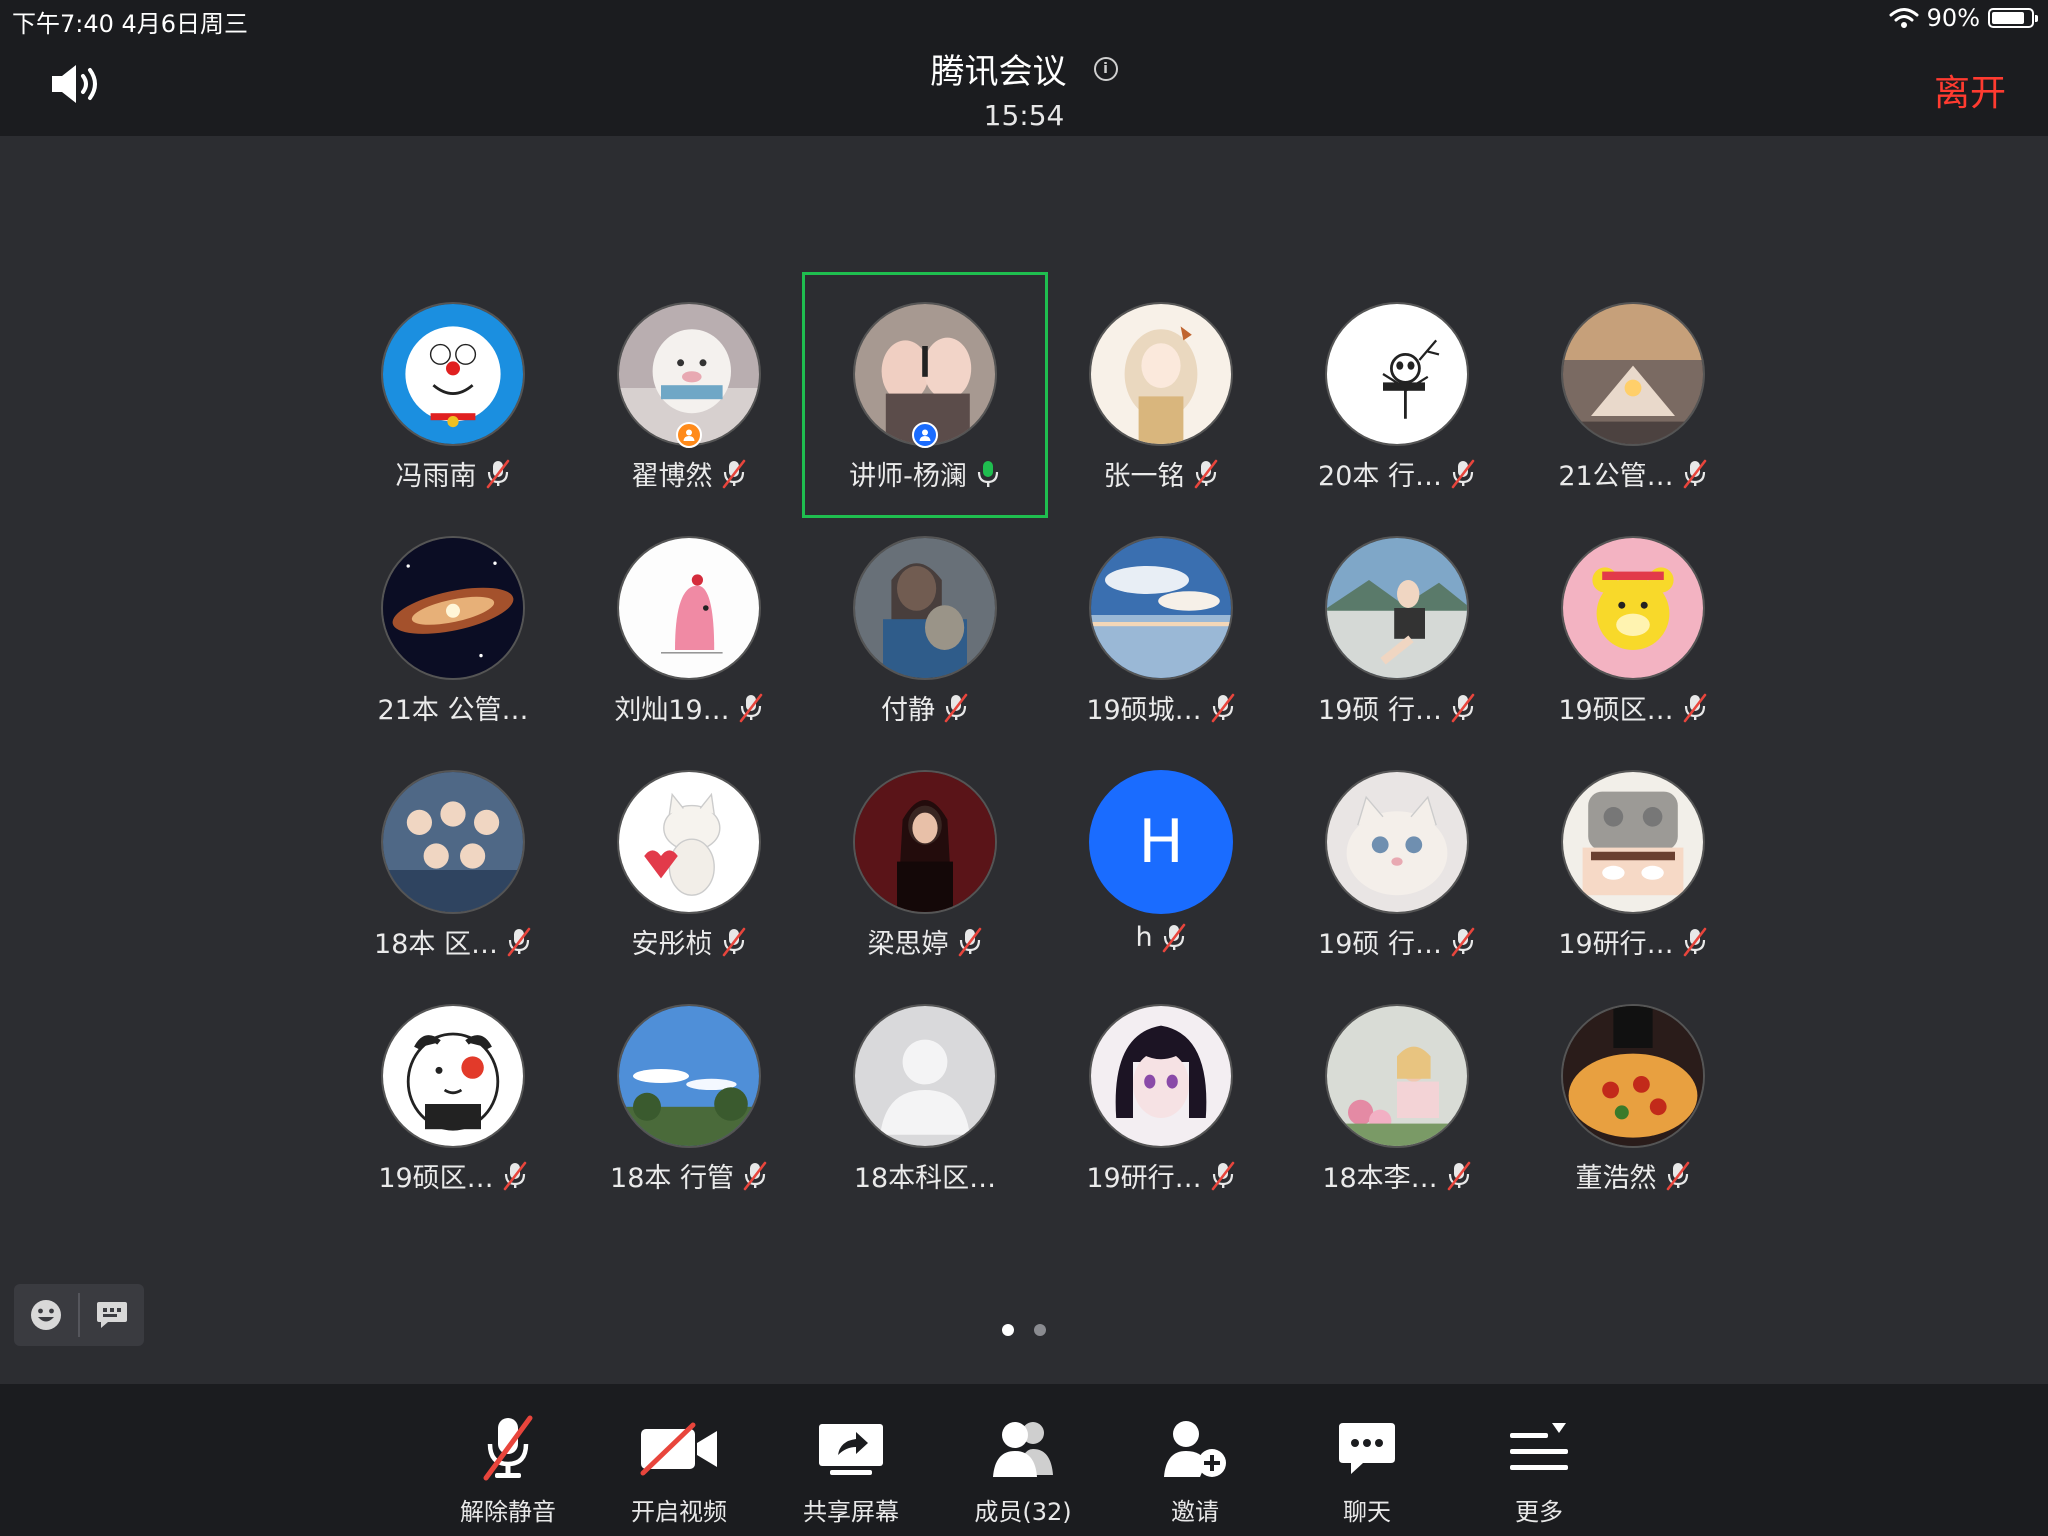  What do you see at coordinates (679, 1512) in the screenshot?
I see `start-video-label: 开启视频` at bounding box center [679, 1512].